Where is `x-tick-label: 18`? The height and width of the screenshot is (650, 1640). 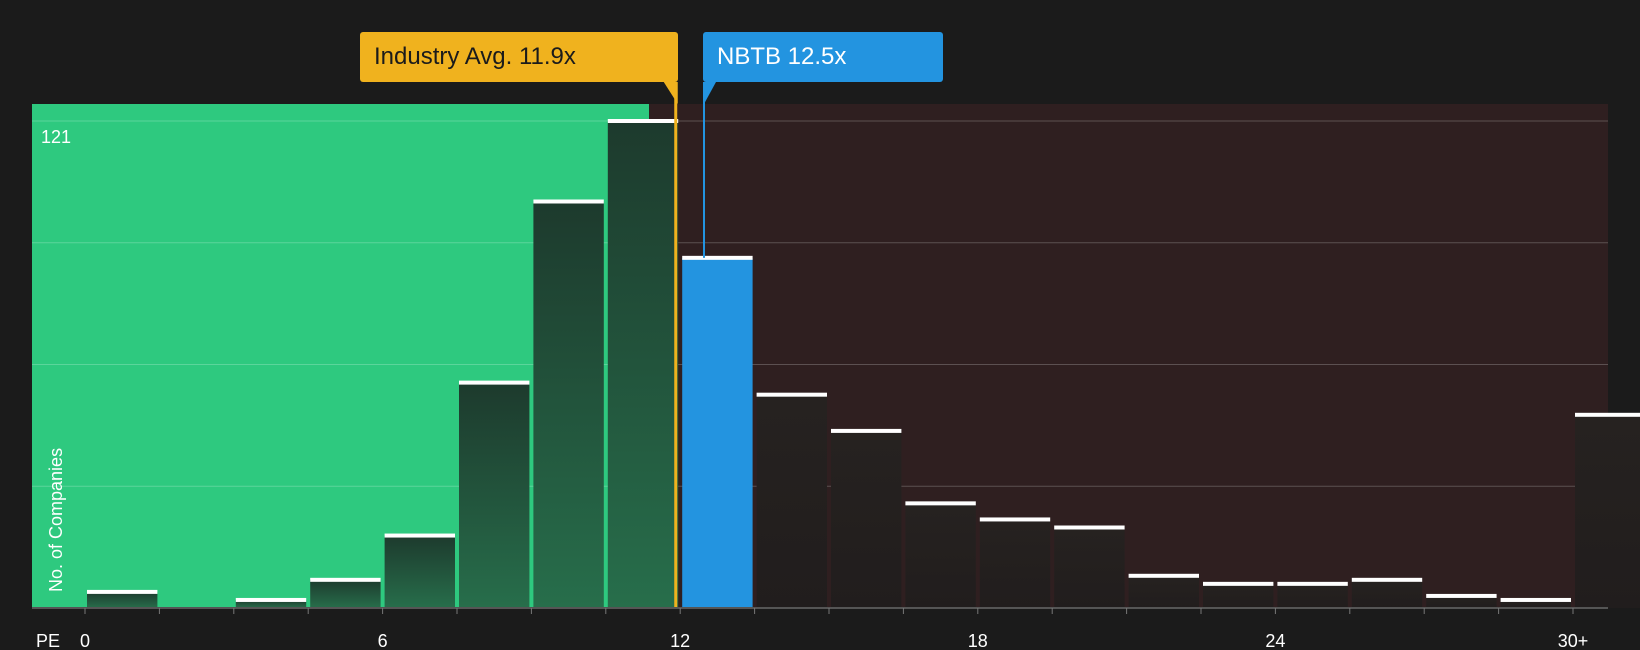
x-tick-label: 18 is located at coordinates (978, 640).